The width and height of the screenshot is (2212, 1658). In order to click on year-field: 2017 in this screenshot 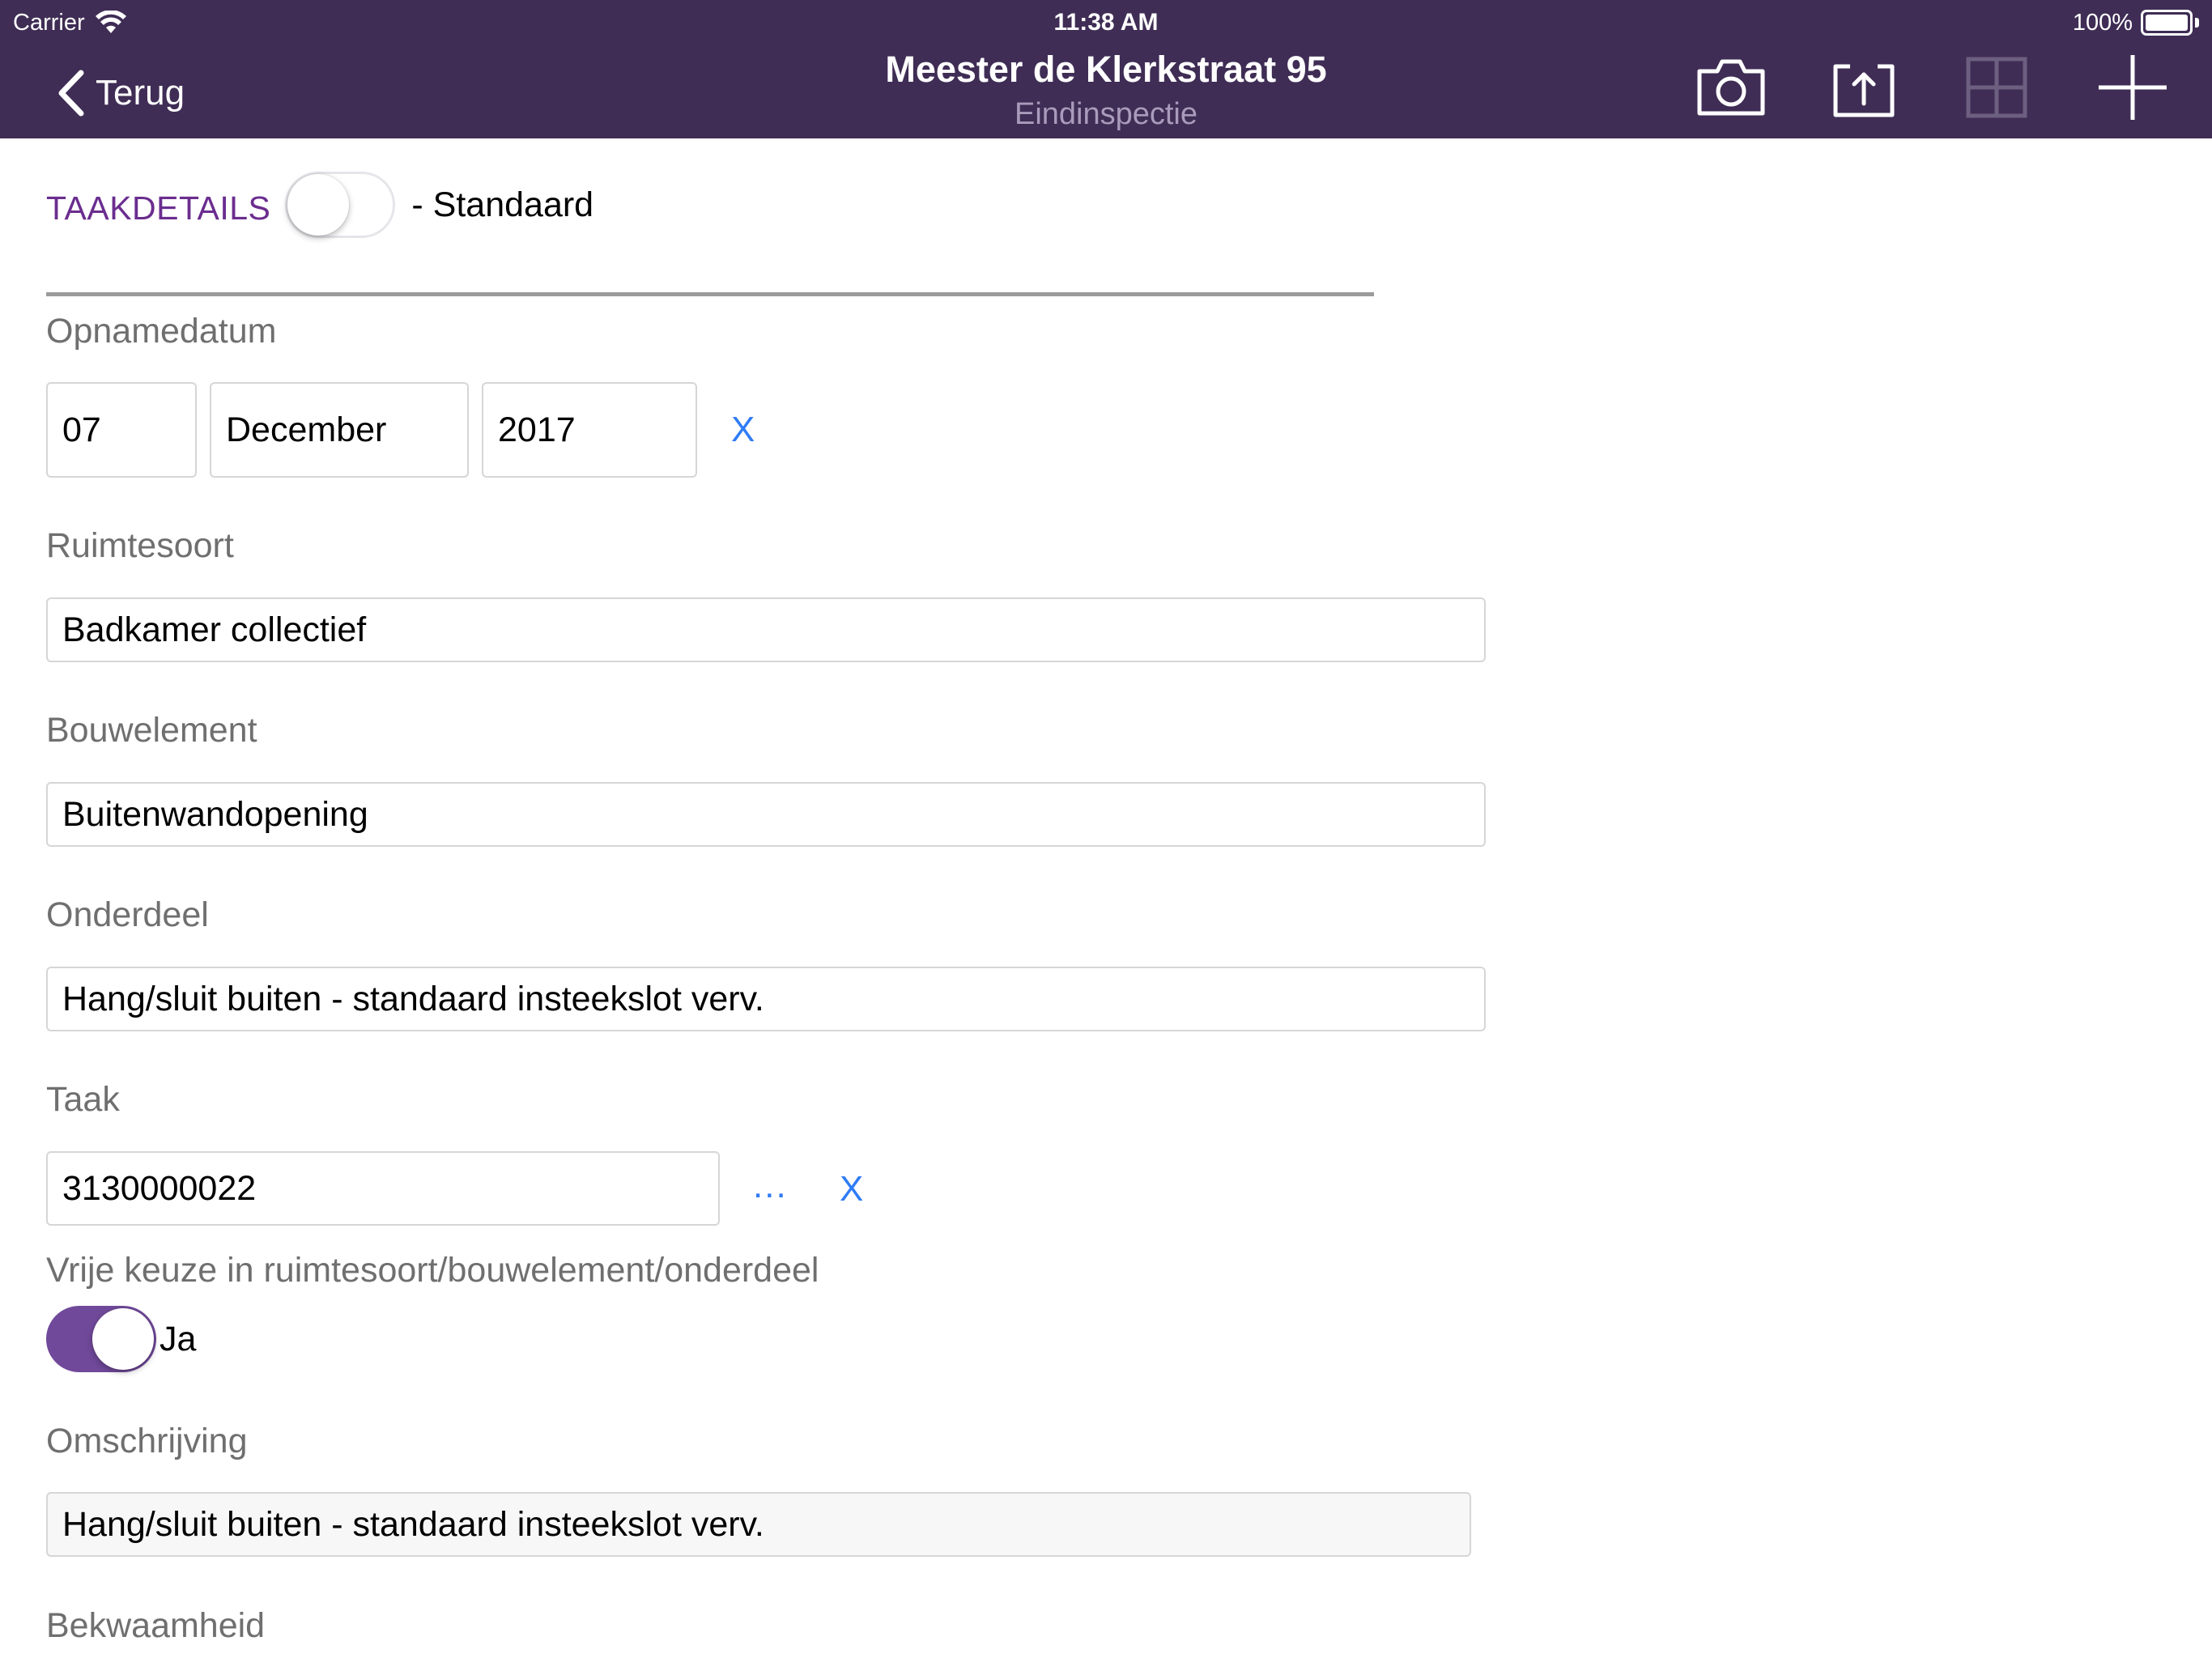, I will do `click(590, 430)`.